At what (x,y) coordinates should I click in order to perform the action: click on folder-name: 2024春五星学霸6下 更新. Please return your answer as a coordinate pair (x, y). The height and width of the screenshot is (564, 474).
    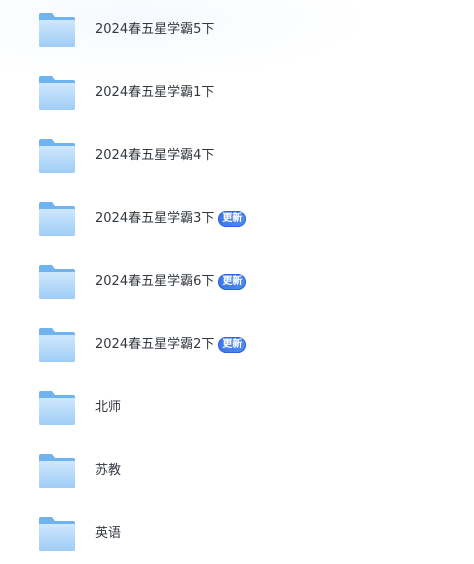
    Looking at the image, I should click on (171, 282).